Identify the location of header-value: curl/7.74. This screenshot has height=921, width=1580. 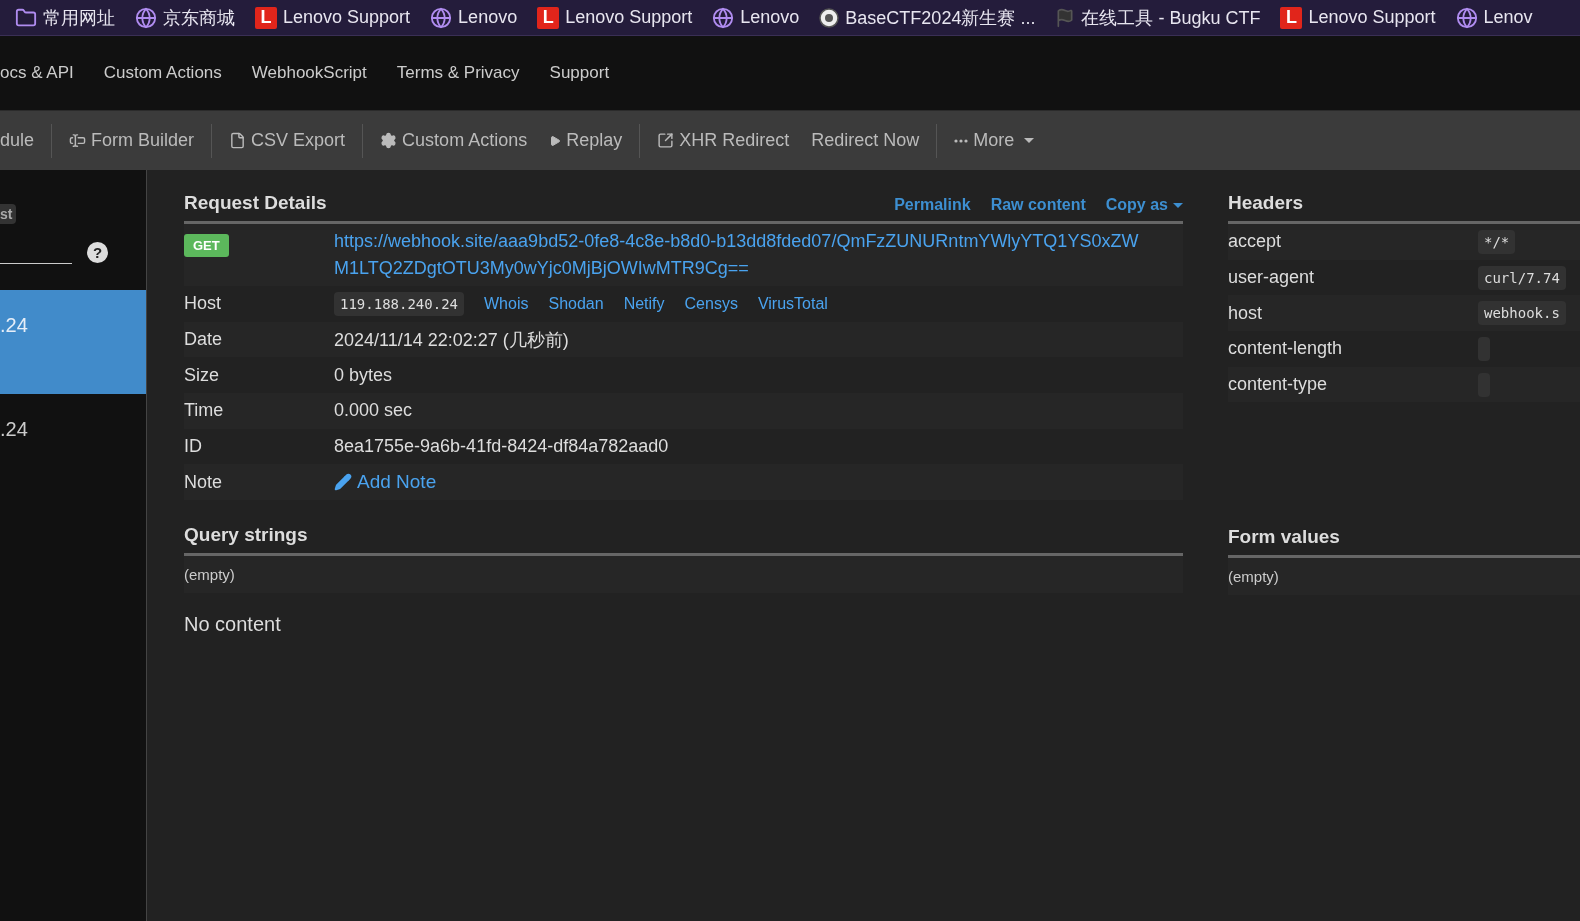
(1522, 277).